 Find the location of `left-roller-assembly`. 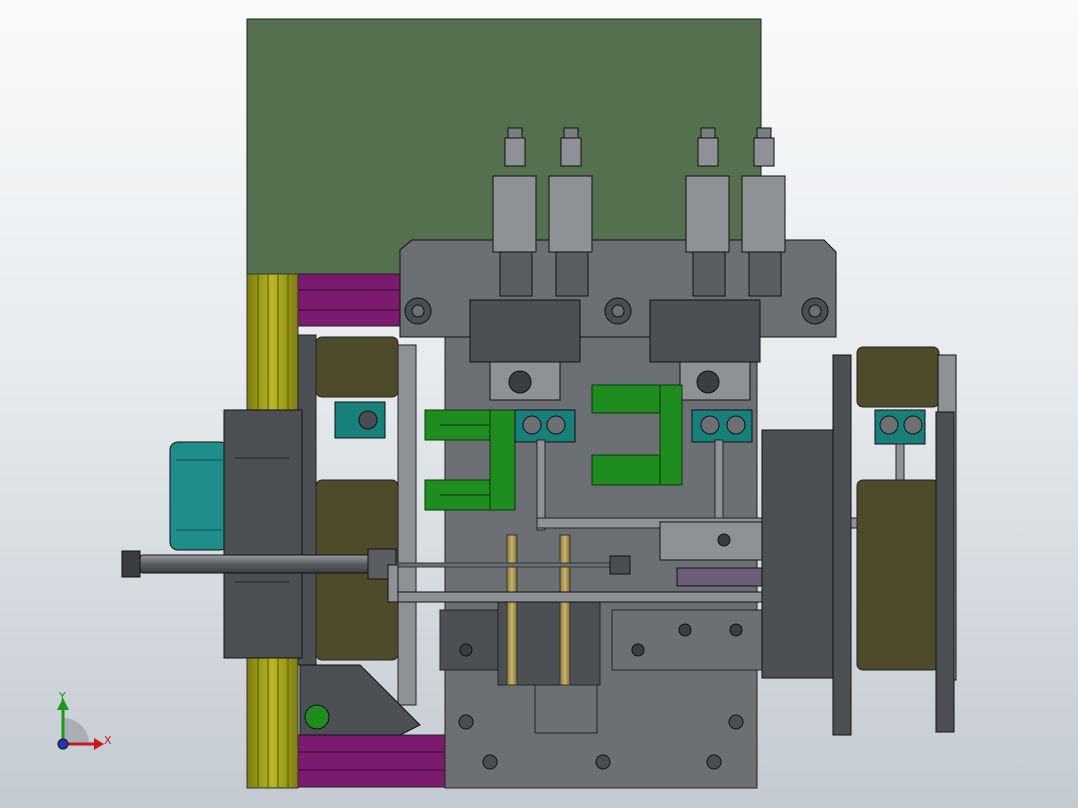

left-roller-assembly is located at coordinates (357, 520).